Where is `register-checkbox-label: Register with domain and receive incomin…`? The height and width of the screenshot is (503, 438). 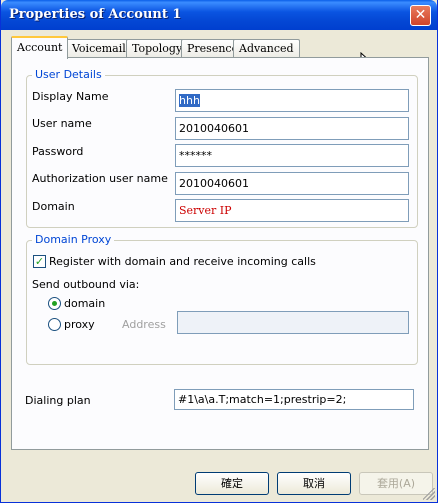 register-checkbox-label: Register with domain and receive incomin… is located at coordinates (182, 261).